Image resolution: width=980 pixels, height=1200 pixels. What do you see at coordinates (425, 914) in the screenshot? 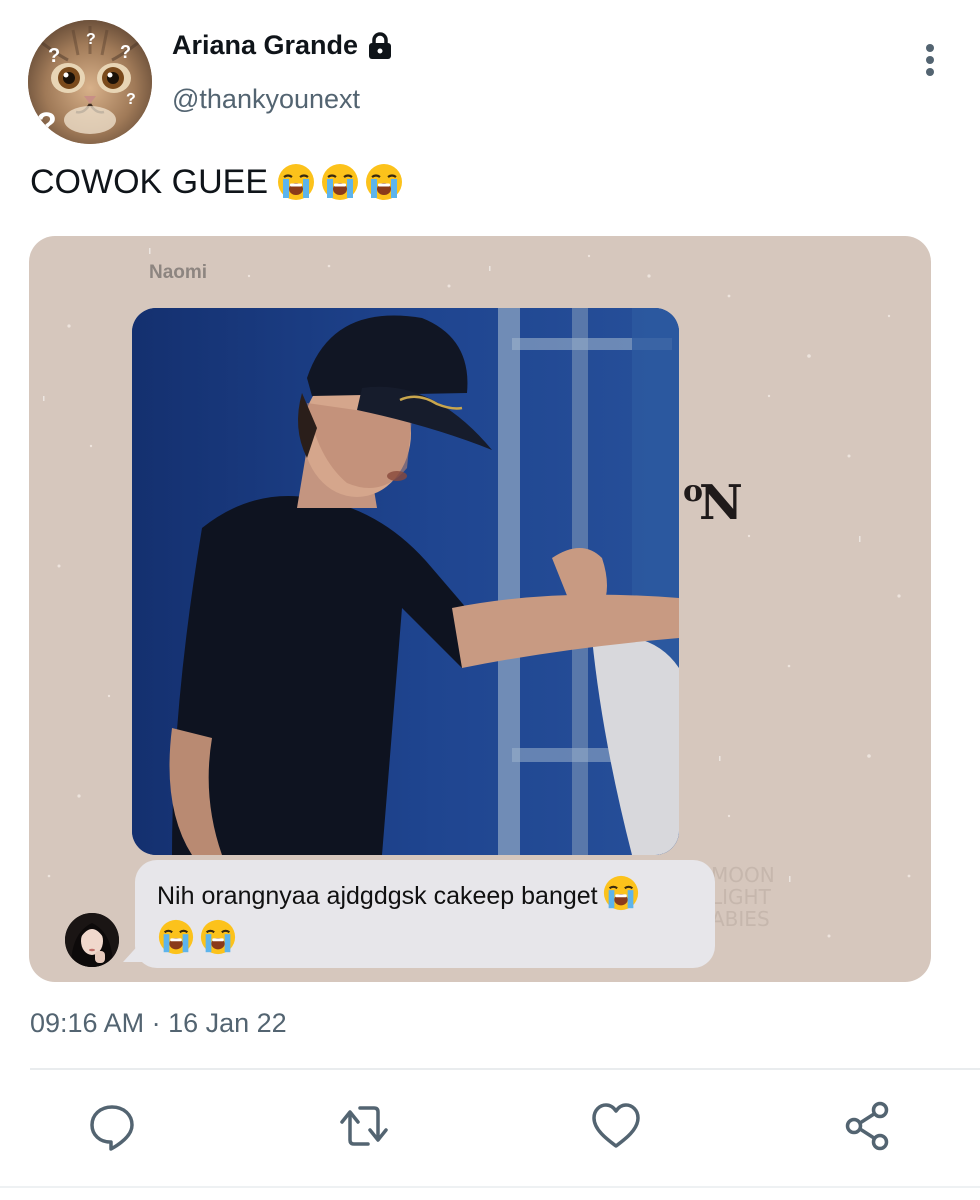
I see `chat-message-bubble: Nih orangnyaa ajdgdgsk cakeep banget` at bounding box center [425, 914].